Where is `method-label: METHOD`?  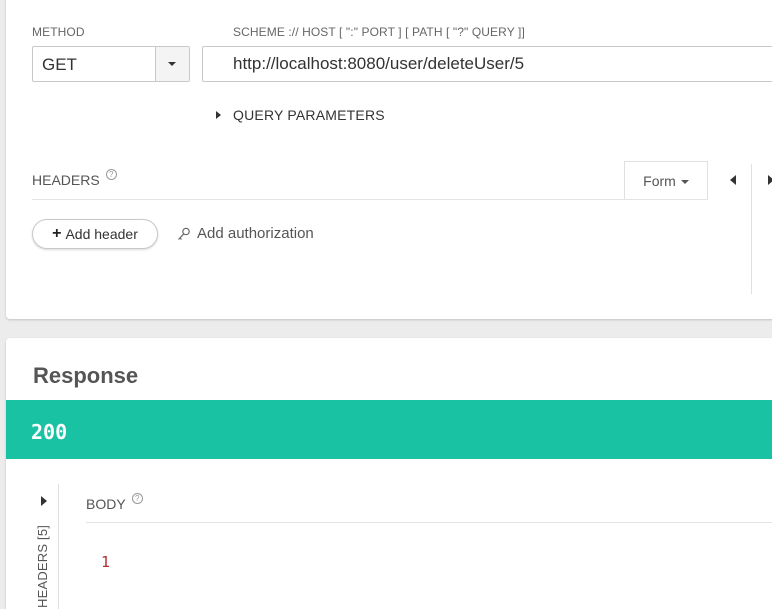
method-label: METHOD is located at coordinates (58, 32).